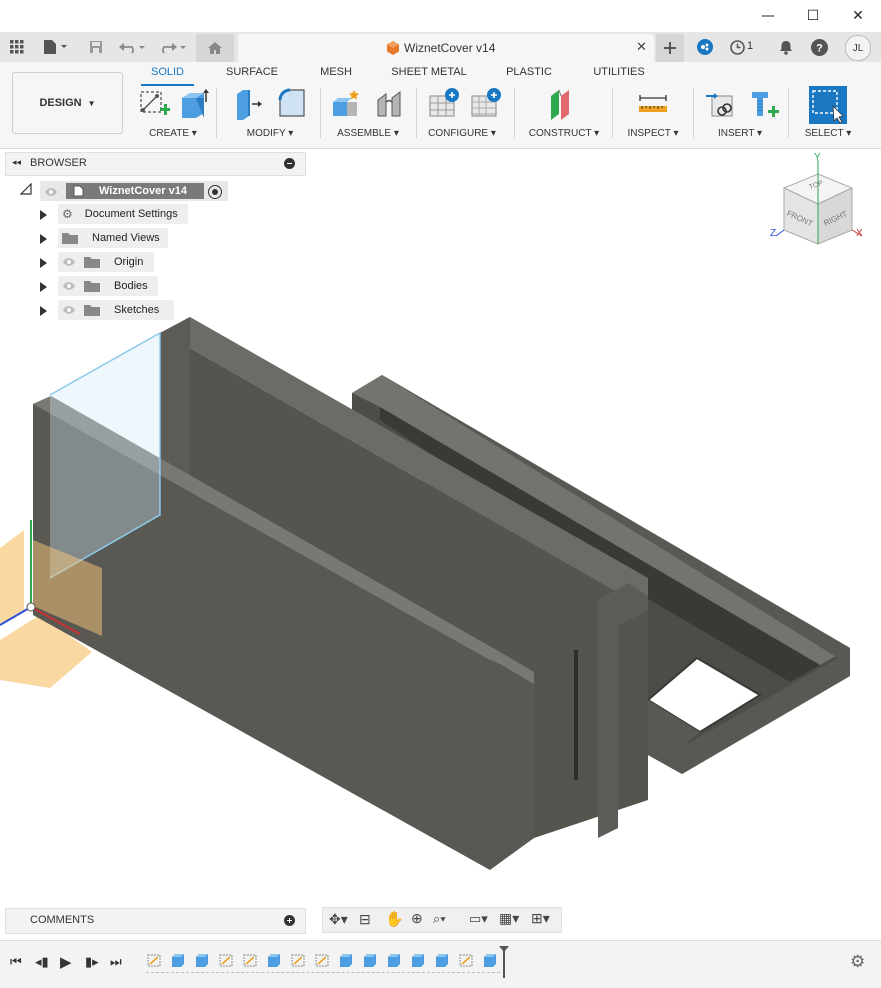 The image size is (881, 988). What do you see at coordinates (16, 162) in the screenshot?
I see `collapse-panel-icon: ◂◂` at bounding box center [16, 162].